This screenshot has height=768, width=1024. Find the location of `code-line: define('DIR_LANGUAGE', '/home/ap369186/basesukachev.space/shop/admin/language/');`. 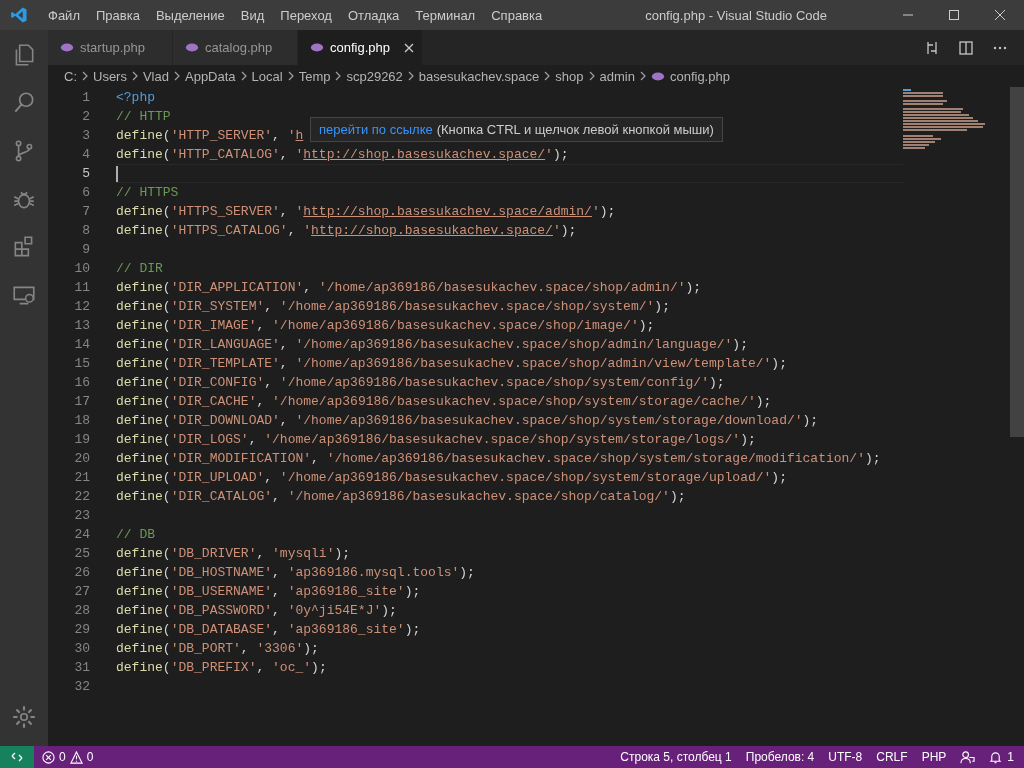

code-line: define('DIR_LANGUAGE', '/home/ap369186/basesukachev.space/shop/admin/language/'); is located at coordinates (432, 344).